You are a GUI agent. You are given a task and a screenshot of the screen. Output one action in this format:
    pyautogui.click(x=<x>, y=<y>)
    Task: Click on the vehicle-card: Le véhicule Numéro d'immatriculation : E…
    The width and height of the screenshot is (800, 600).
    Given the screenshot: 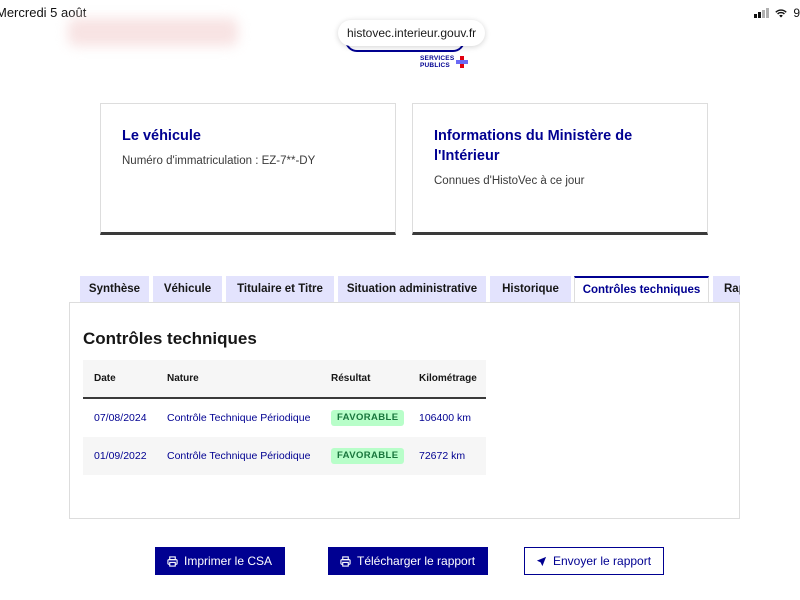 What is the action you would take?
    pyautogui.click(x=248, y=169)
    